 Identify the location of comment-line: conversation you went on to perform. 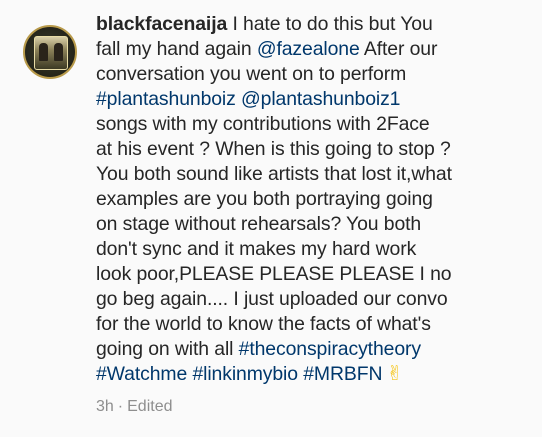
(306, 74).